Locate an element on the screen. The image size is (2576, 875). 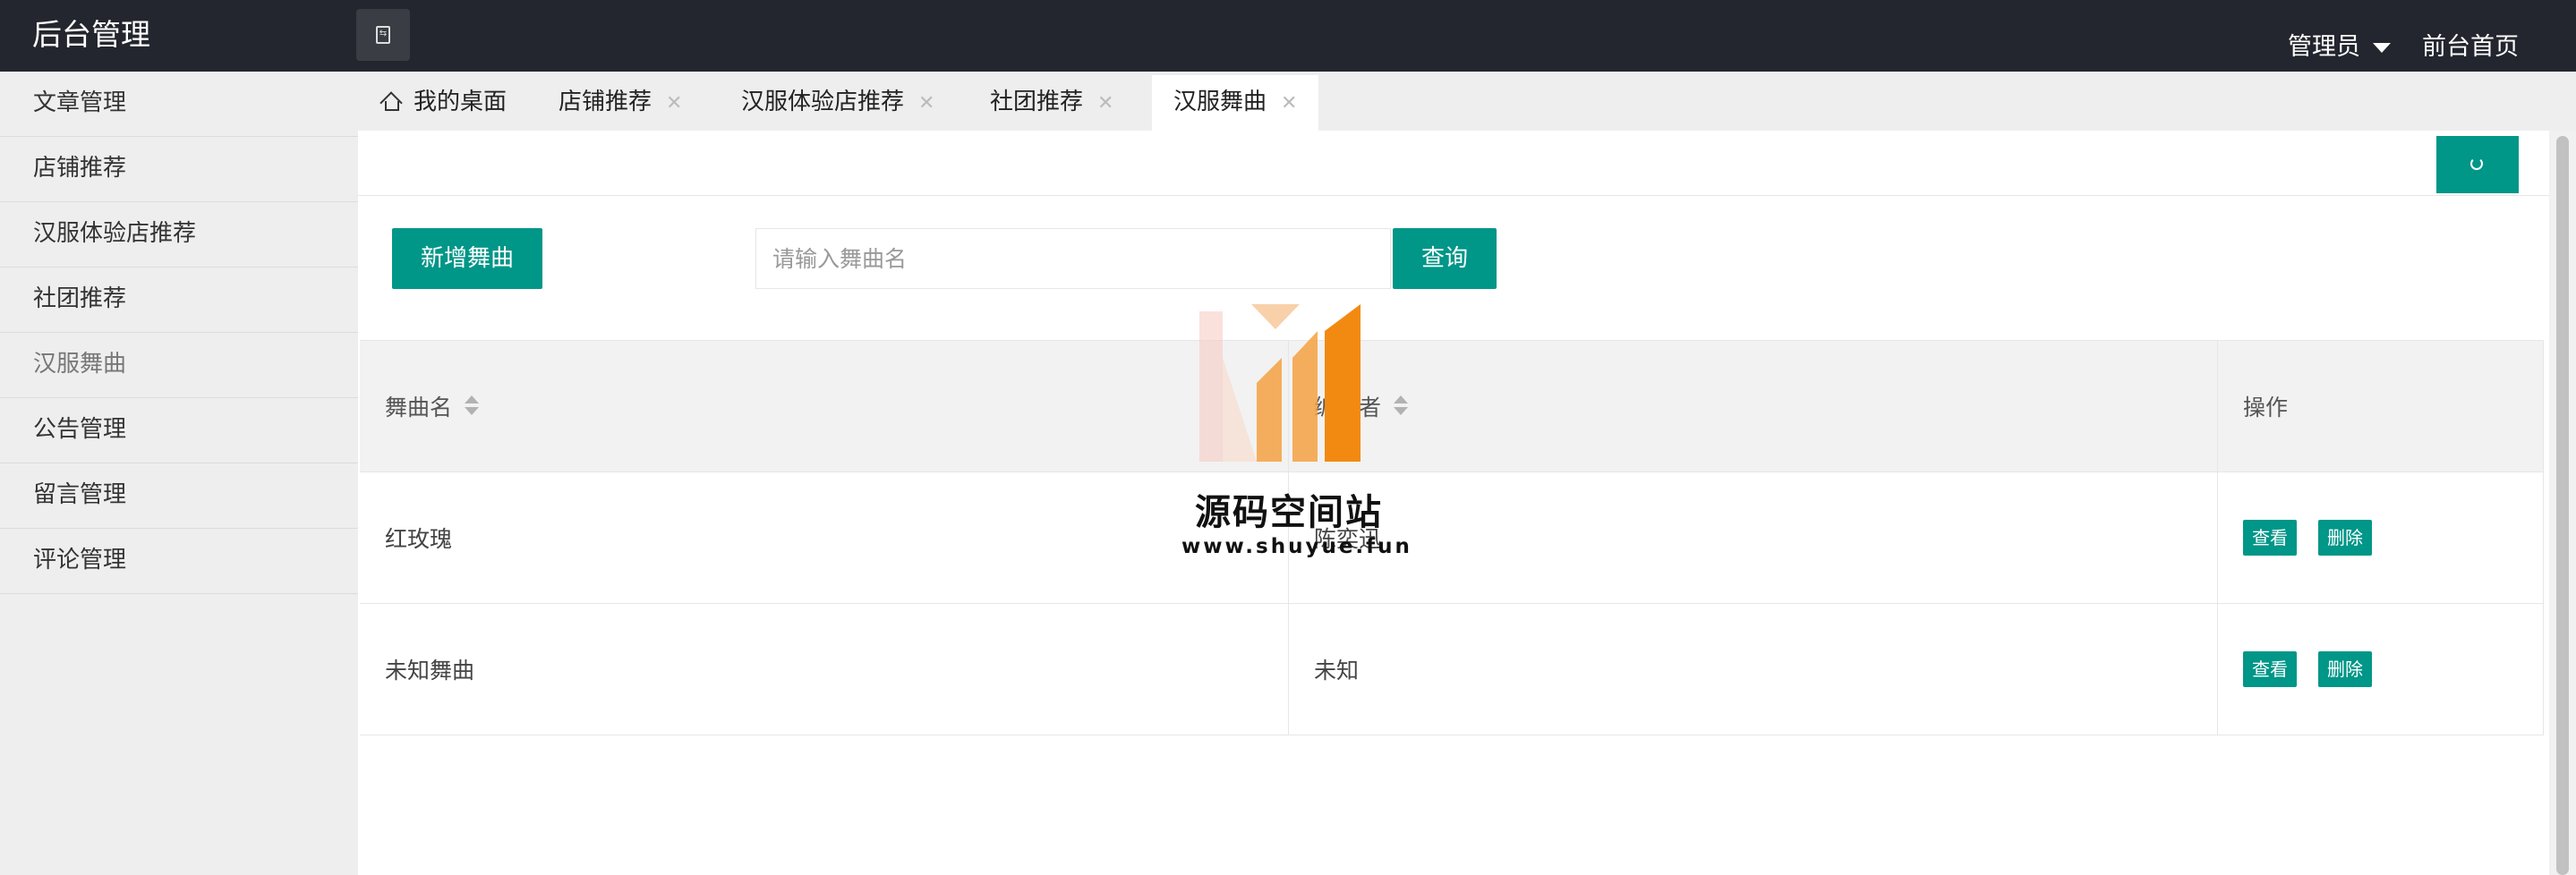
sidebar-item-clubs: 社团推荐 is located at coordinates (179, 300).